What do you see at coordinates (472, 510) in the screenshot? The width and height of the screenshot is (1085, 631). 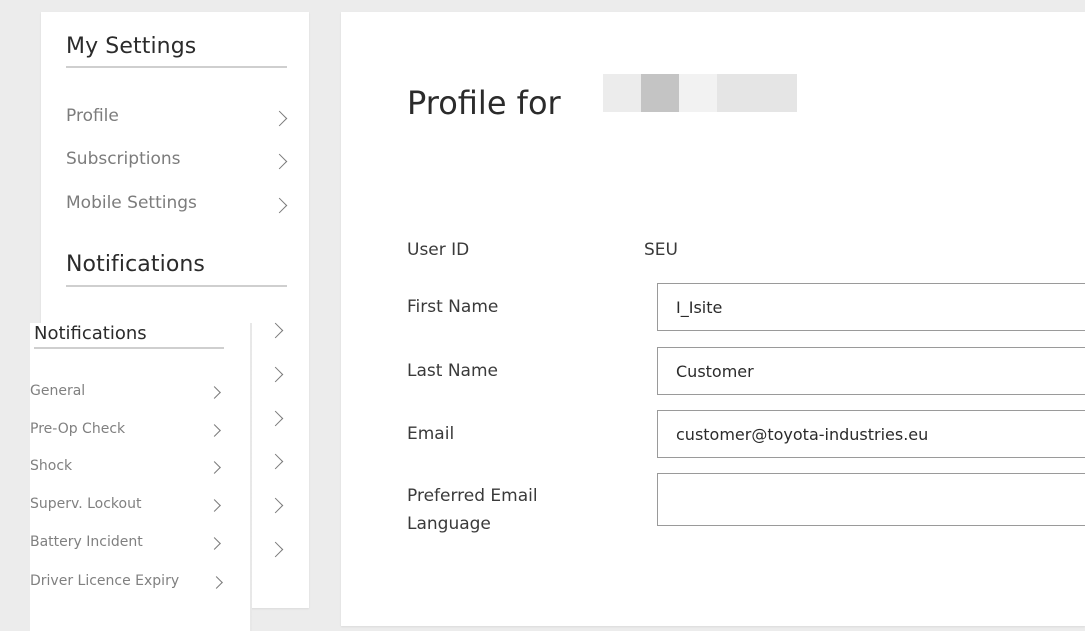 I see `preferred-email-language-label: Preferred Email Language` at bounding box center [472, 510].